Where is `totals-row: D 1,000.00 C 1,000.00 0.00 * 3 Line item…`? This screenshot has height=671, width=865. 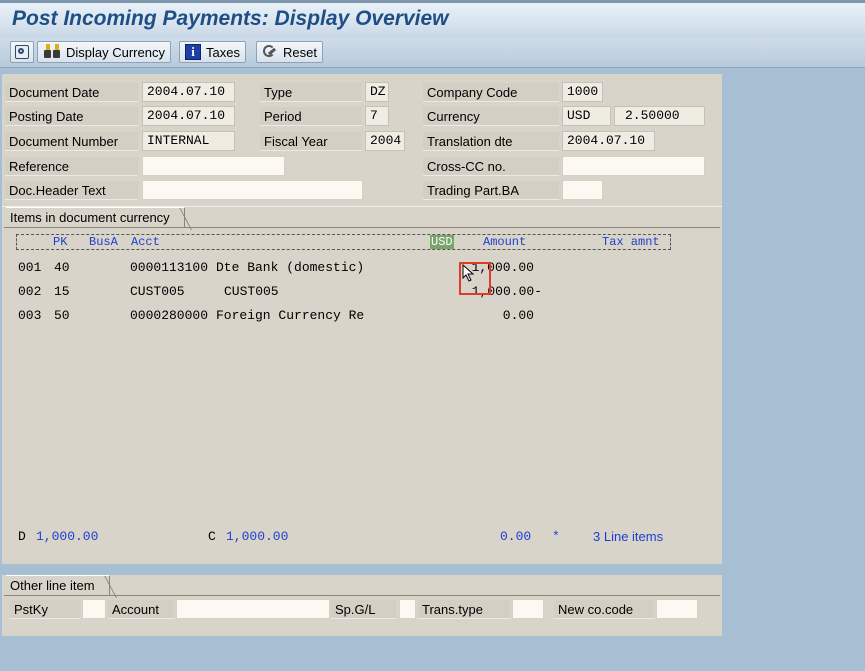
totals-row: D 1,000.00 C 1,000.00 0.00 * 3 Line item… is located at coordinates (358, 538).